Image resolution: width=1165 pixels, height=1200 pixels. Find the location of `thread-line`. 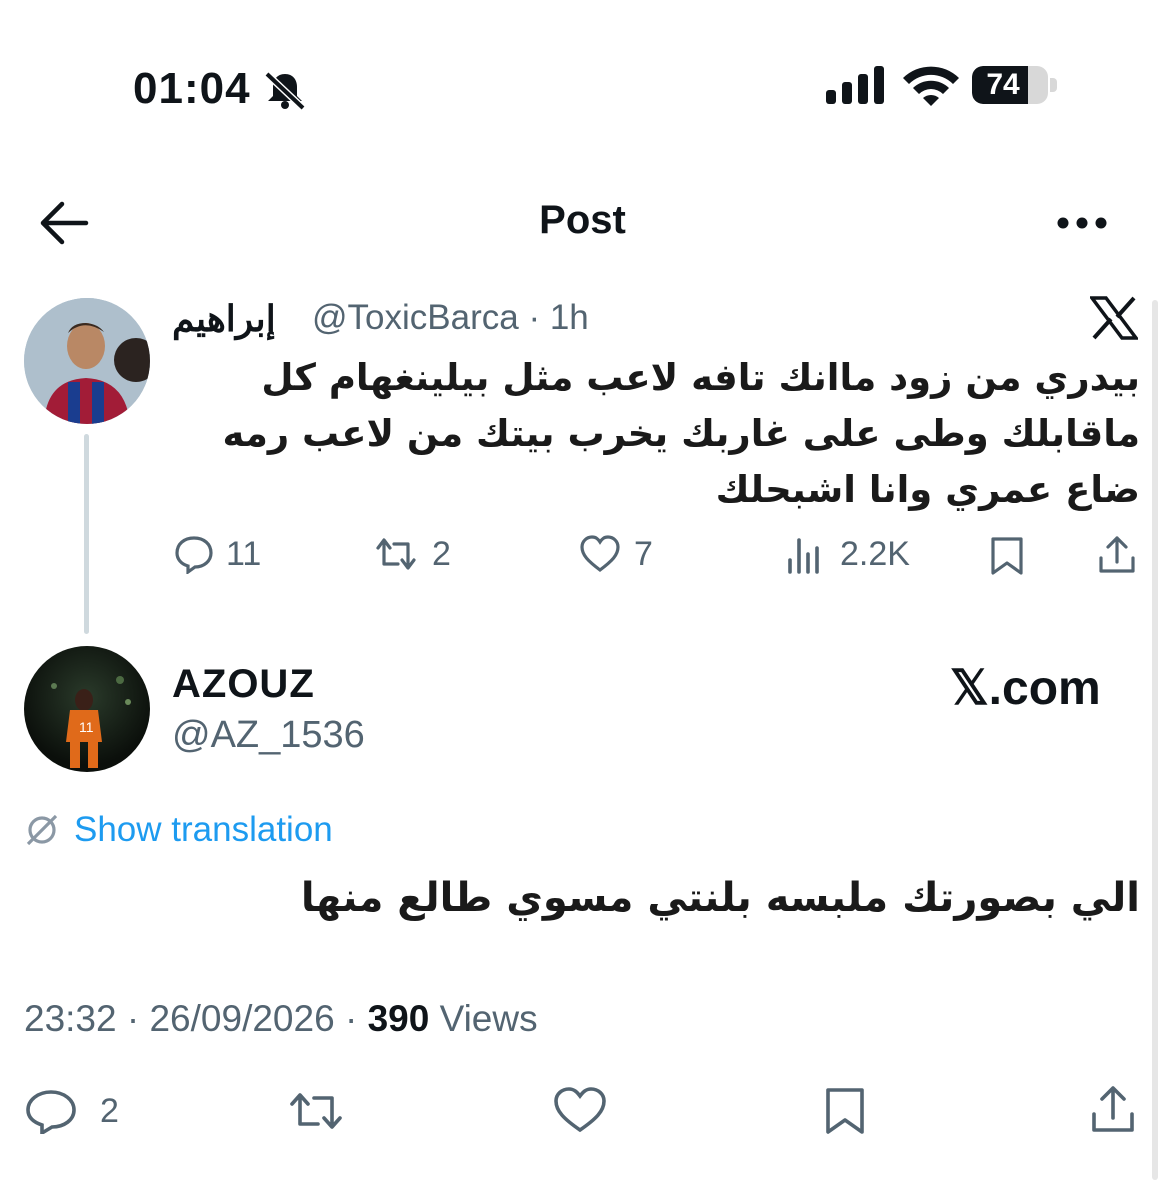

thread-line is located at coordinates (86, 534).